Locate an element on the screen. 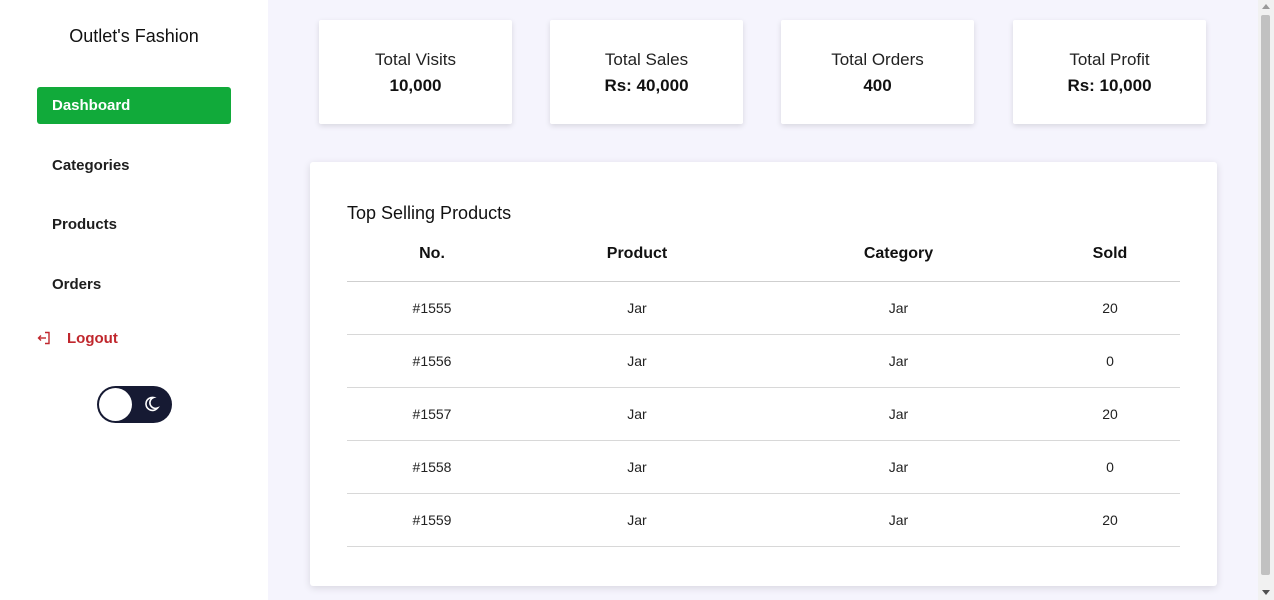 The width and height of the screenshot is (1274, 600). stat-label: Total Visits is located at coordinates (415, 59).